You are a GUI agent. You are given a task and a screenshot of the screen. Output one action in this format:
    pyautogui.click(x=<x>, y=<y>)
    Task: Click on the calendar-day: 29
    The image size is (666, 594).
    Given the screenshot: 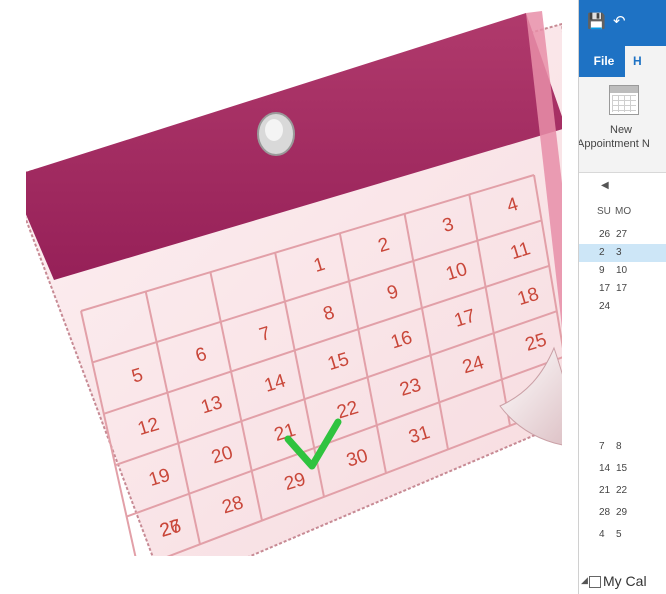 What is the action you would take?
    pyautogui.click(x=621, y=512)
    